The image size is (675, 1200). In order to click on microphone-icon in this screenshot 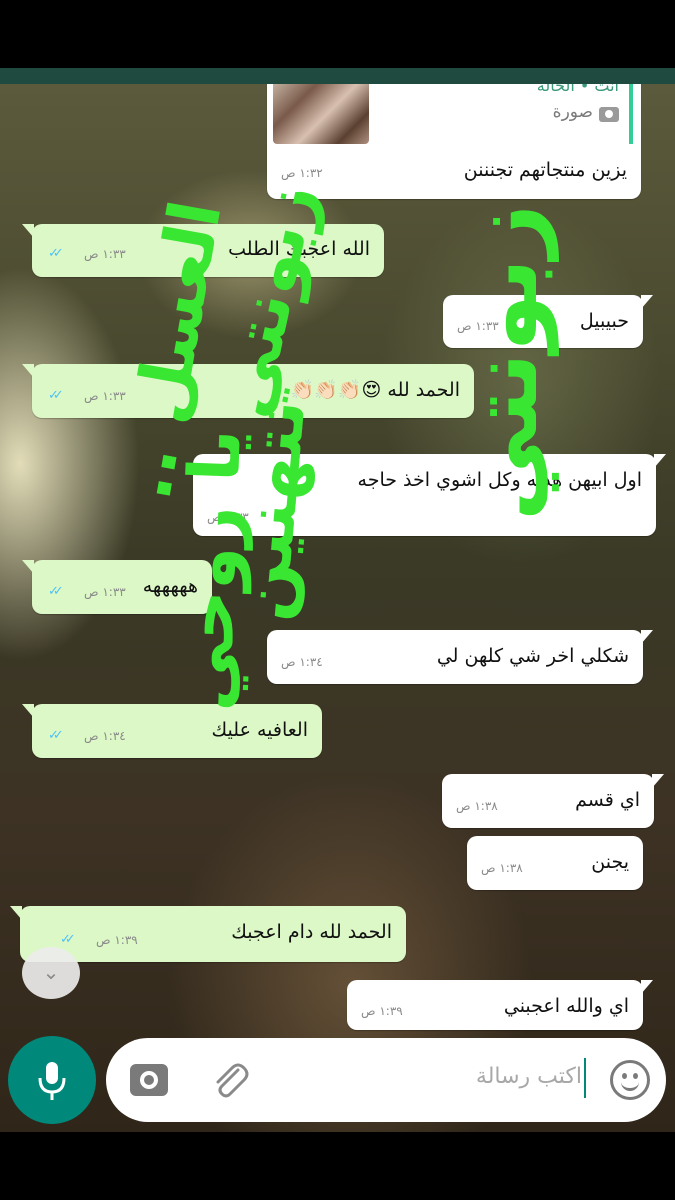, I will do `click(52, 1081)`.